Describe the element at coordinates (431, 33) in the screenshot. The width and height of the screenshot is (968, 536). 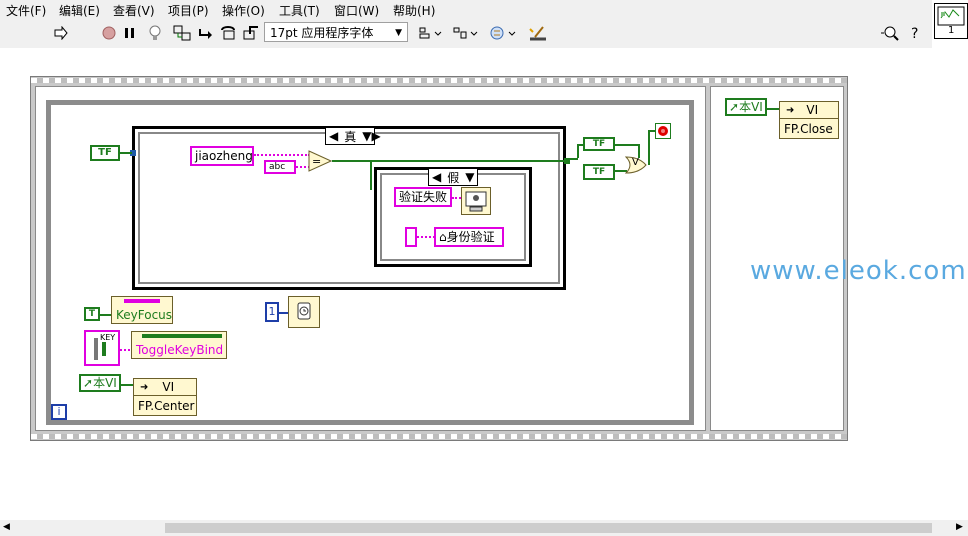
I see `align-icon` at that location.